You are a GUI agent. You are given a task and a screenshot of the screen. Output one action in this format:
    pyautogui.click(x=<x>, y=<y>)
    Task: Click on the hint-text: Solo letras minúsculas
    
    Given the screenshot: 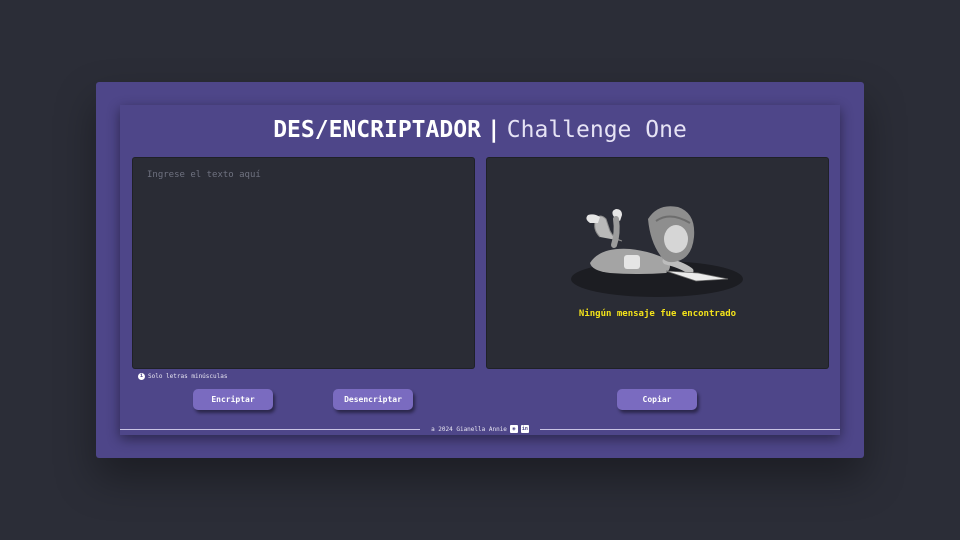 What is the action you would take?
    pyautogui.click(x=188, y=376)
    